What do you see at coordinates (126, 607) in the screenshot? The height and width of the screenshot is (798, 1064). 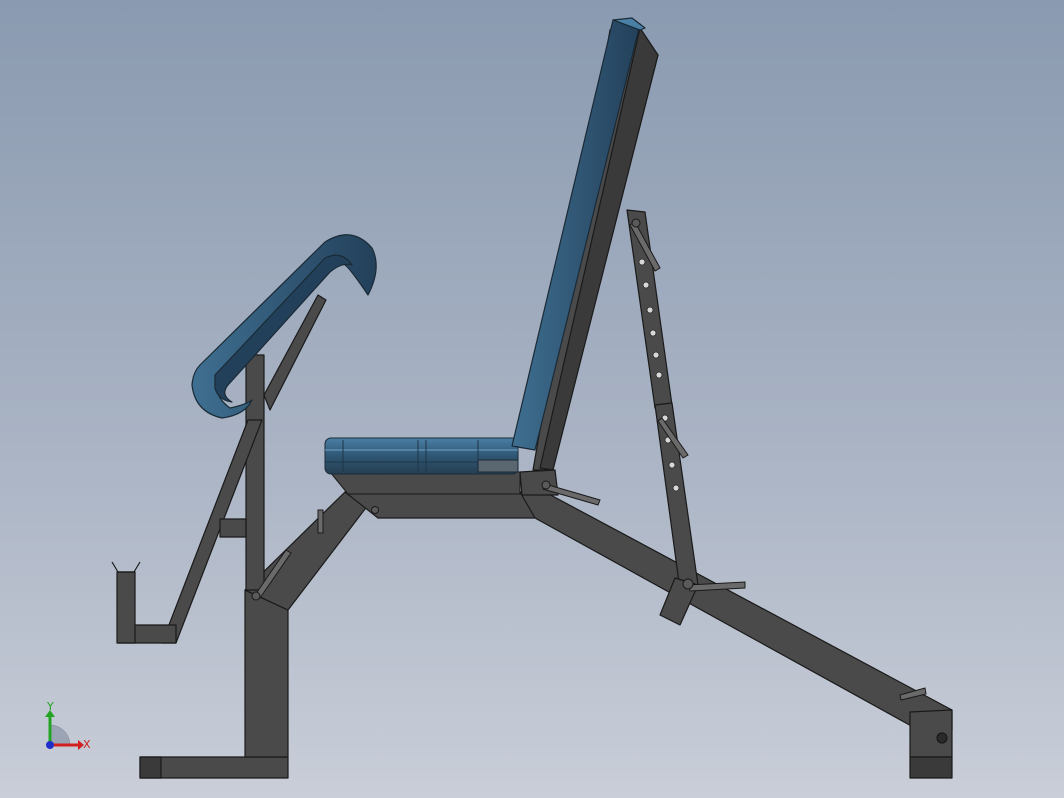 I see `dumbbell-holder-post` at bounding box center [126, 607].